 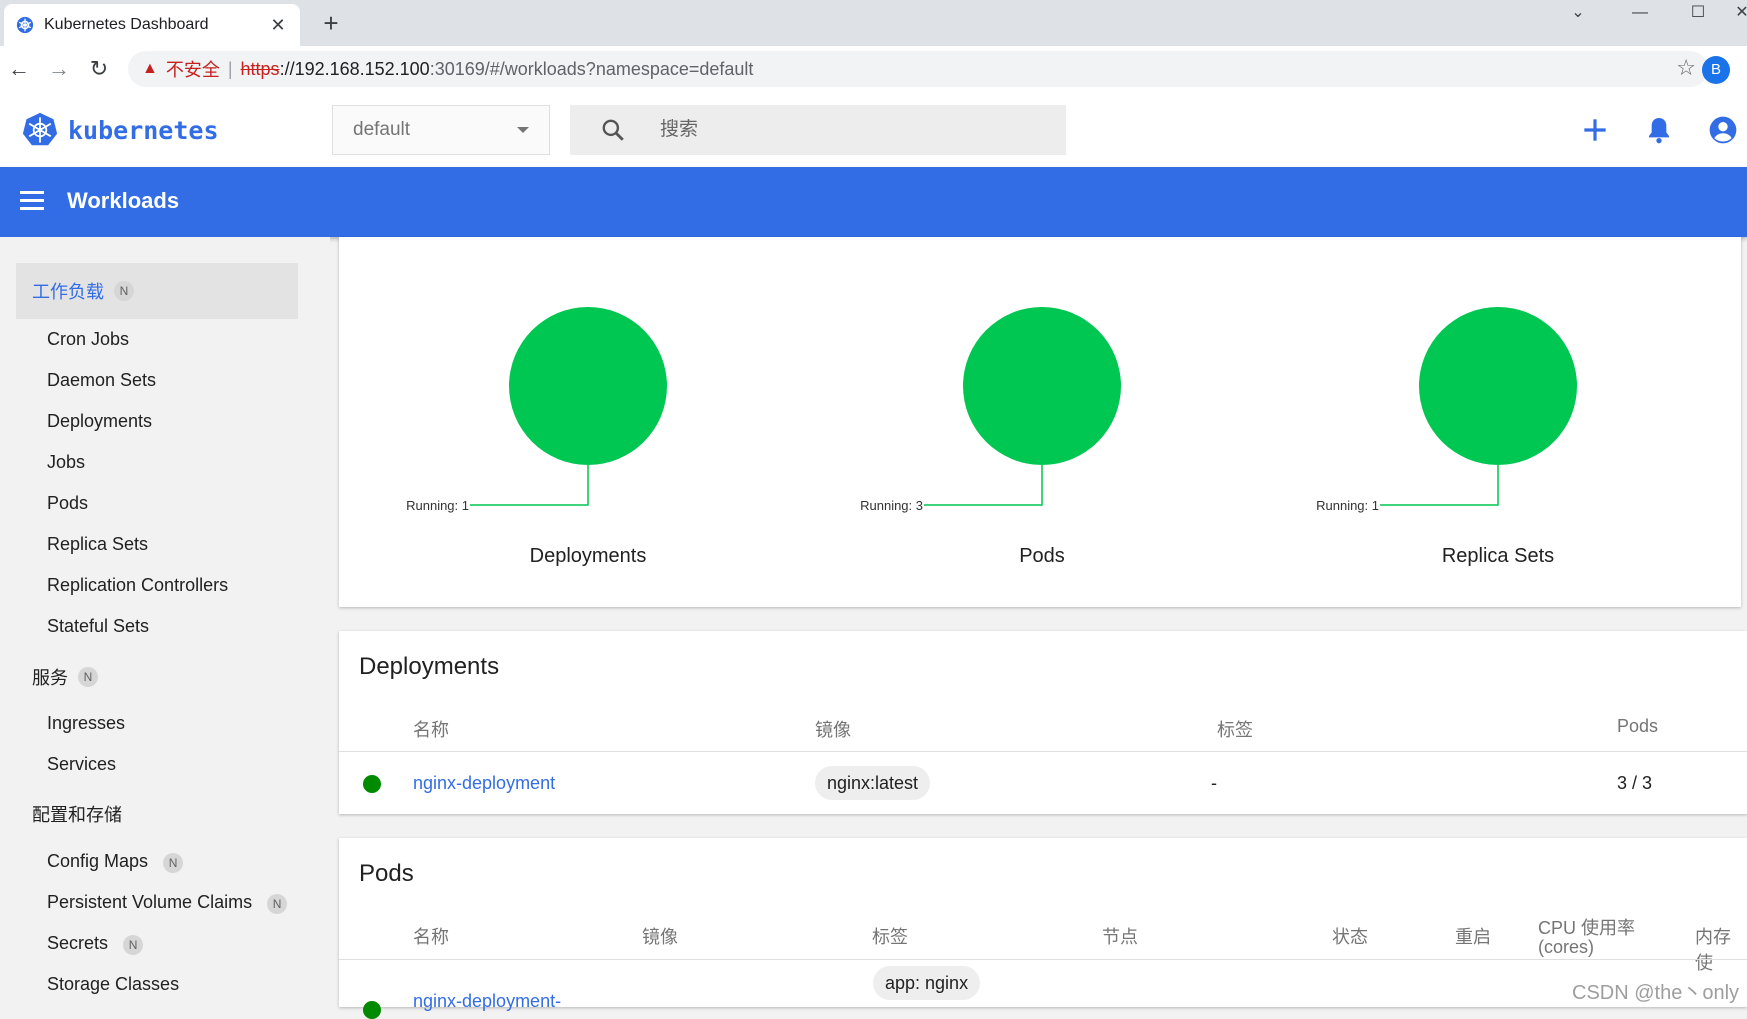 What do you see at coordinates (101, 380) in the screenshot?
I see `sidebar-item-daemon-sets: Daemon Sets` at bounding box center [101, 380].